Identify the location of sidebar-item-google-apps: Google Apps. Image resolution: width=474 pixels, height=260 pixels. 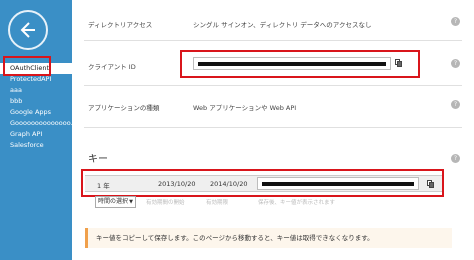
(36, 112).